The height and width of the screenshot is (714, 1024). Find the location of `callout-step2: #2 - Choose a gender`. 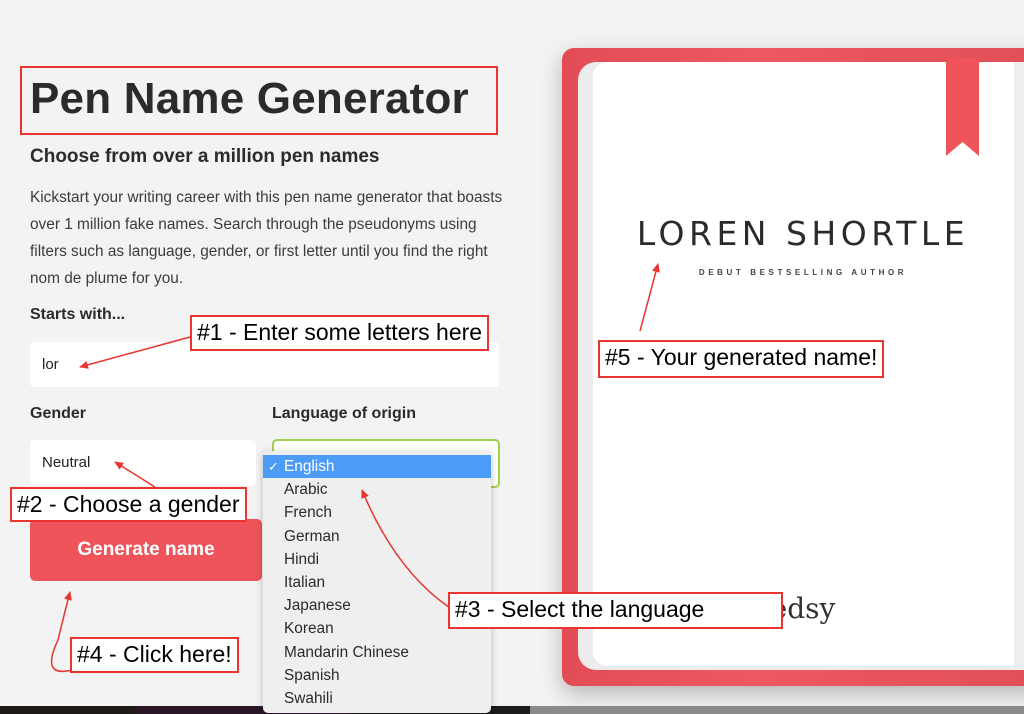

callout-step2: #2 - Choose a gender is located at coordinates (128, 504).